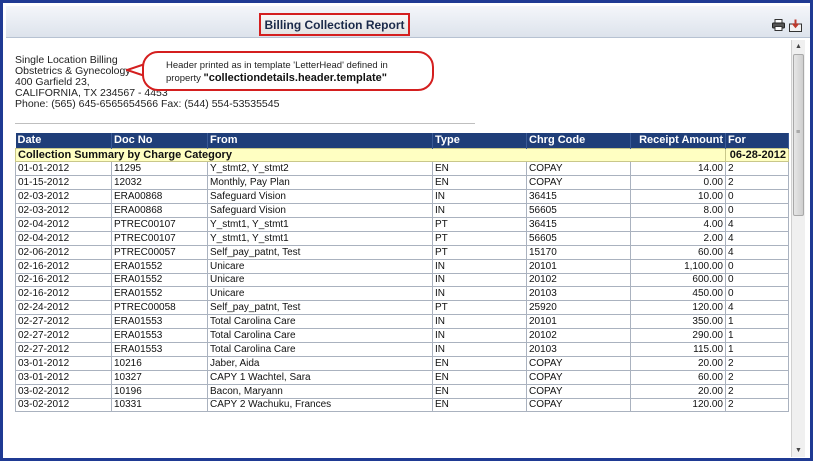 This screenshot has height=461, width=813. I want to click on column-header-doc-no: Doc No, so click(159, 140).